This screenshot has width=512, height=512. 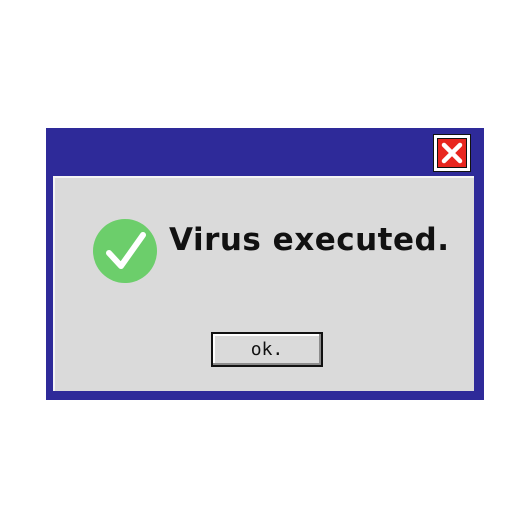 I want to click on dialog-message: Virus executed., so click(x=309, y=240).